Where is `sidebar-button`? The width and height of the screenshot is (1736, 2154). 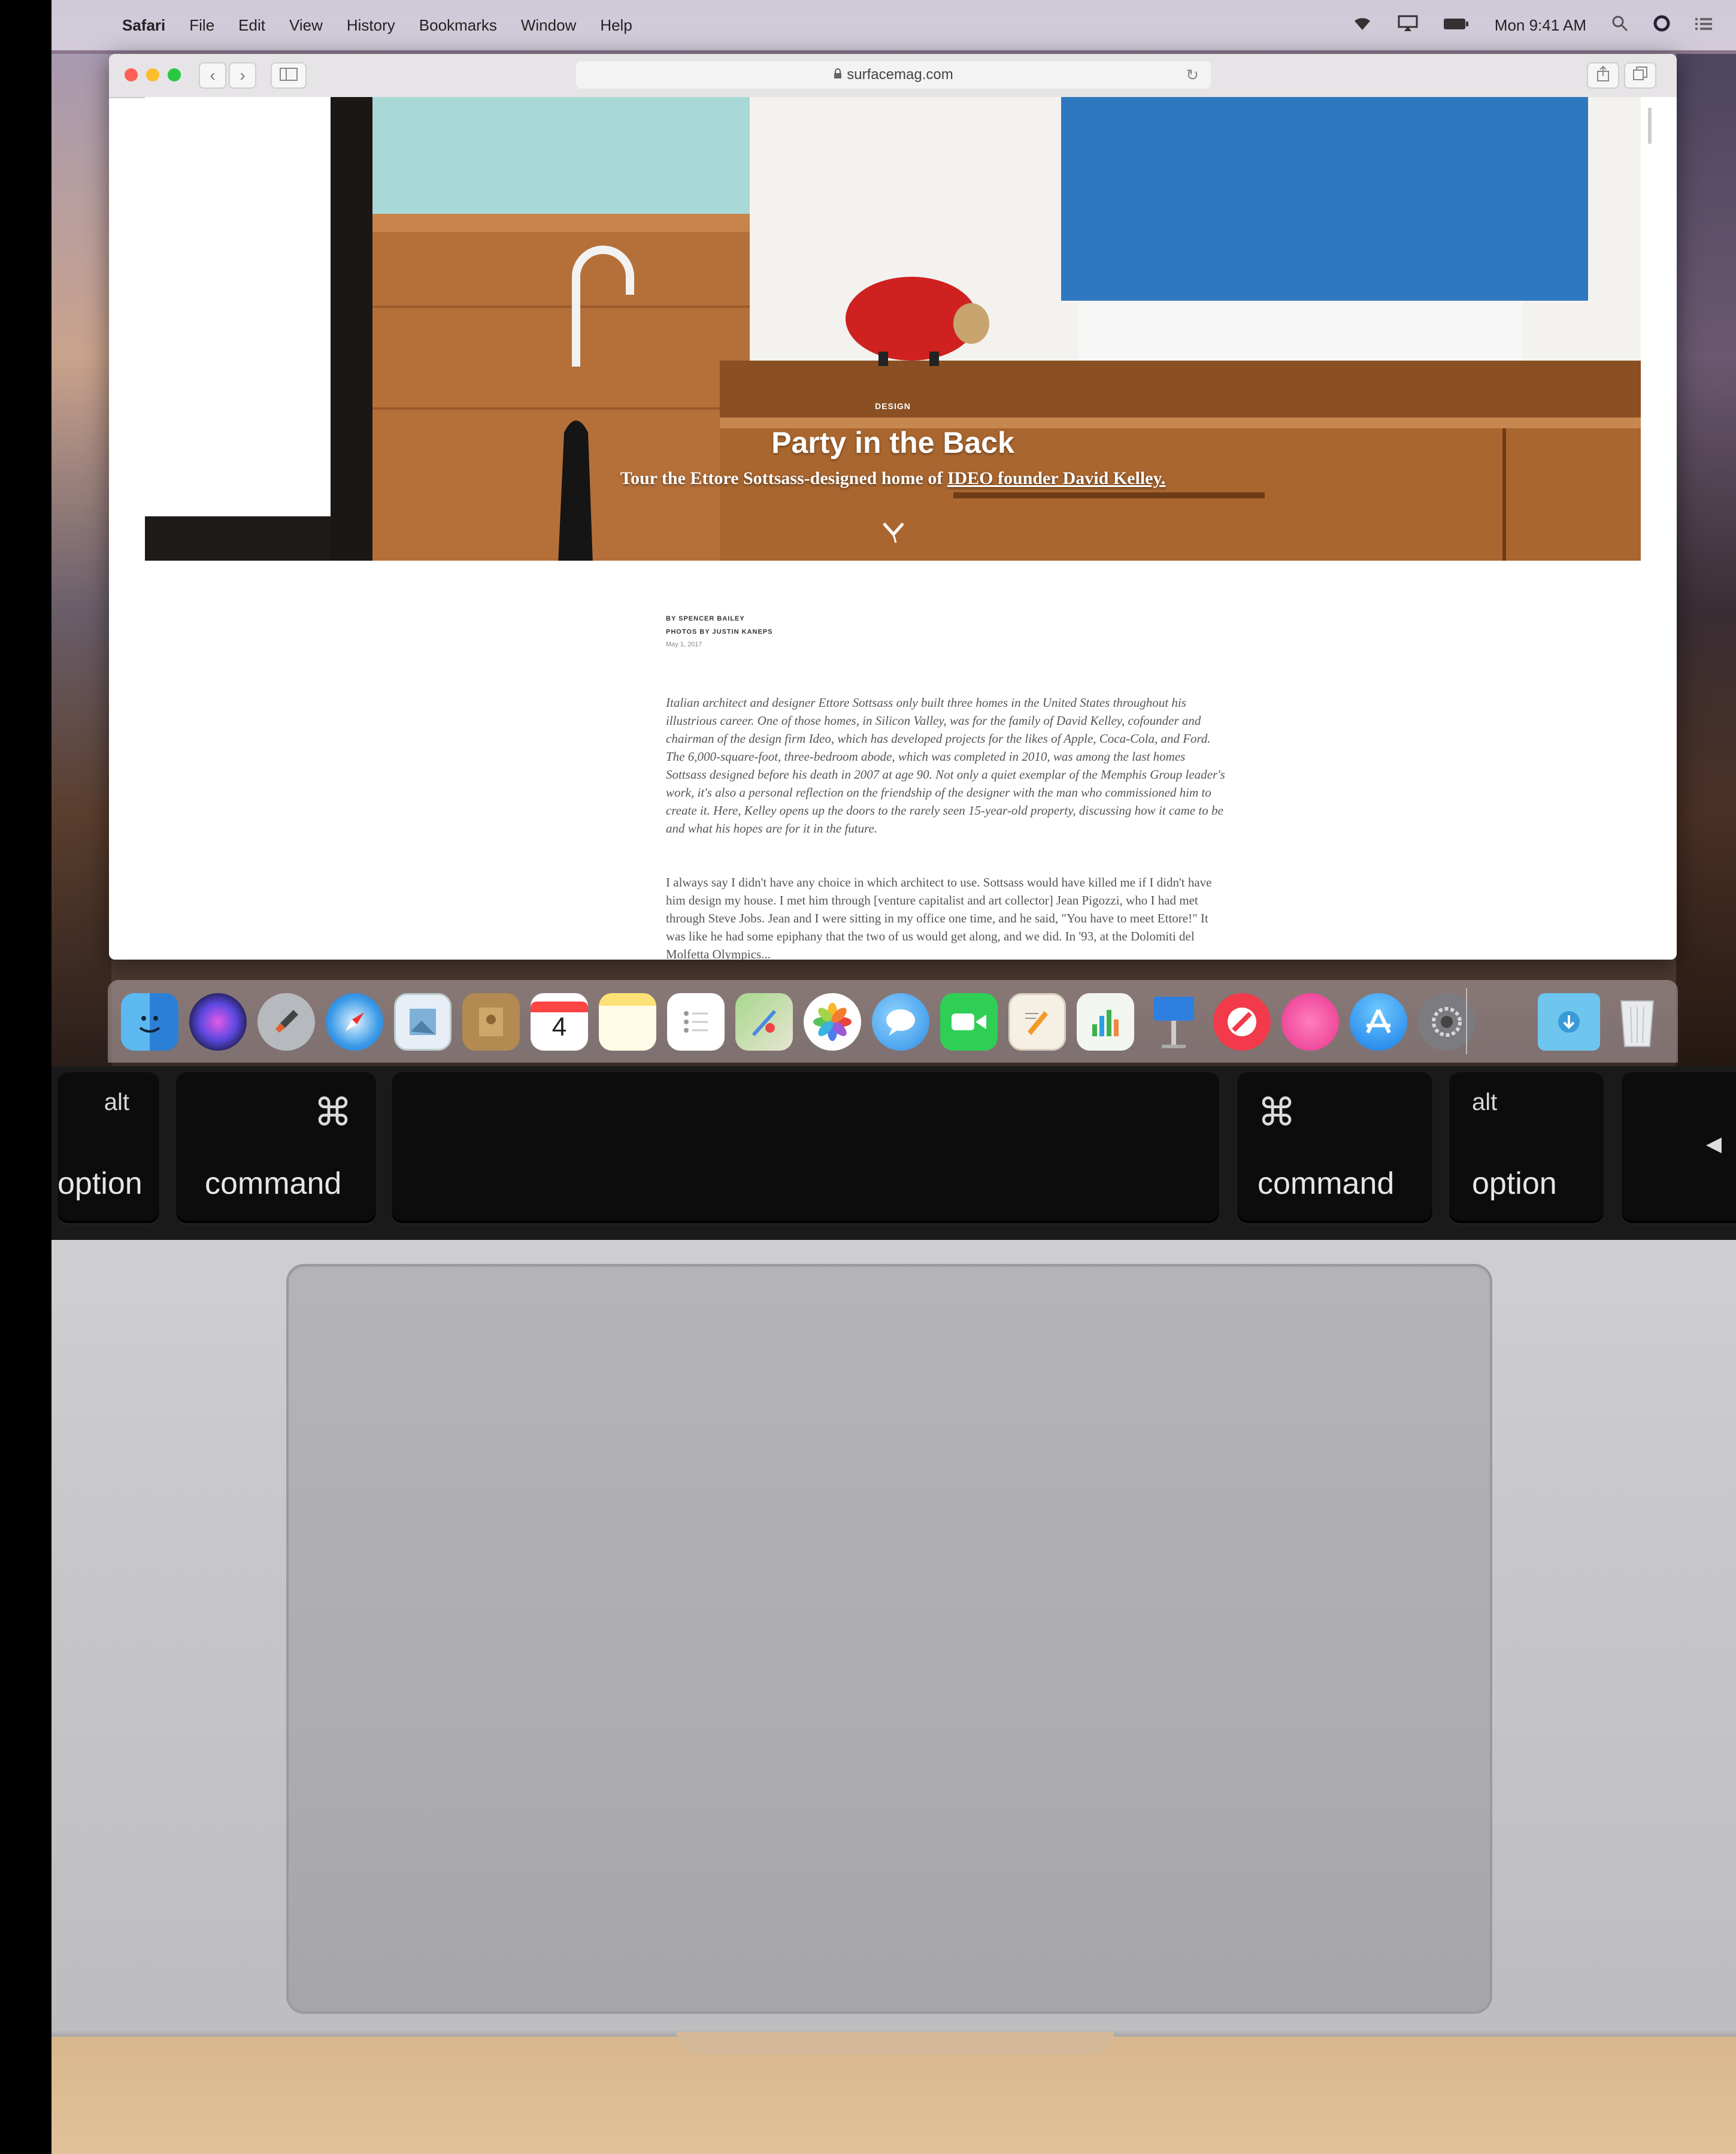 sidebar-button is located at coordinates (289, 75).